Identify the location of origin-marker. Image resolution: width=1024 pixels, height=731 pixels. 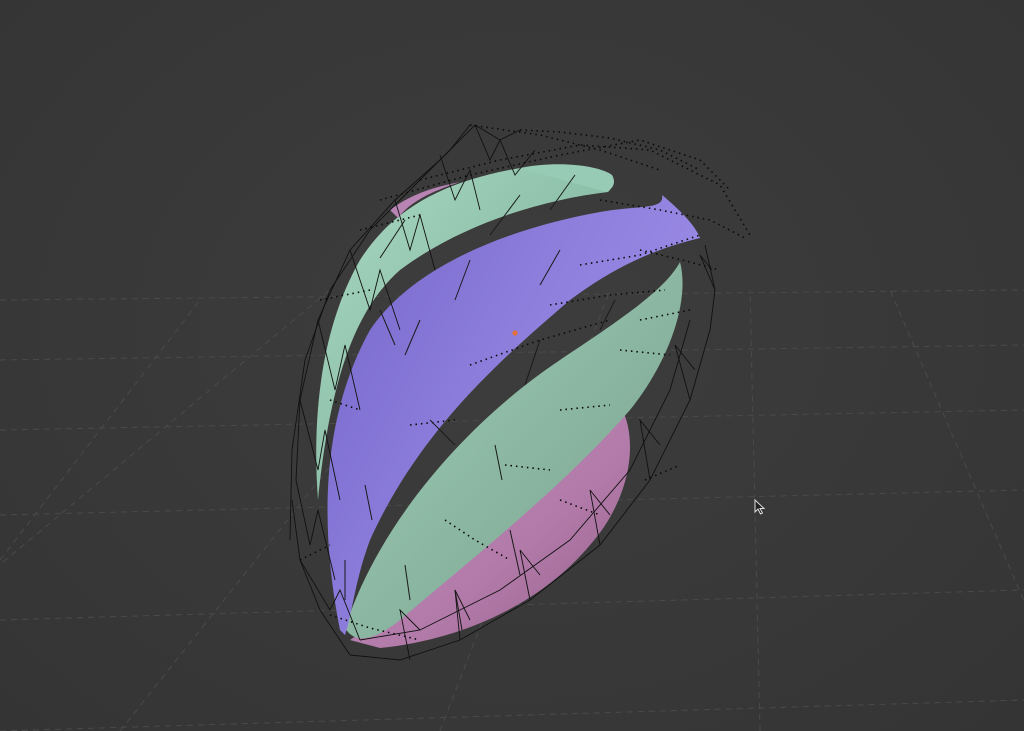
(515, 333).